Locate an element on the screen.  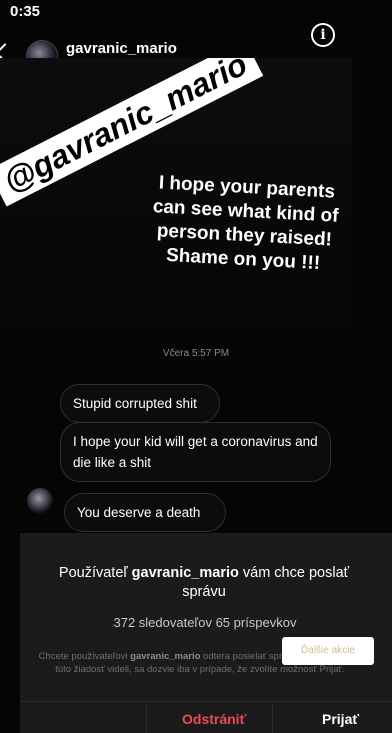
message-bubble: Stupid corrupted shit is located at coordinates (140, 403).